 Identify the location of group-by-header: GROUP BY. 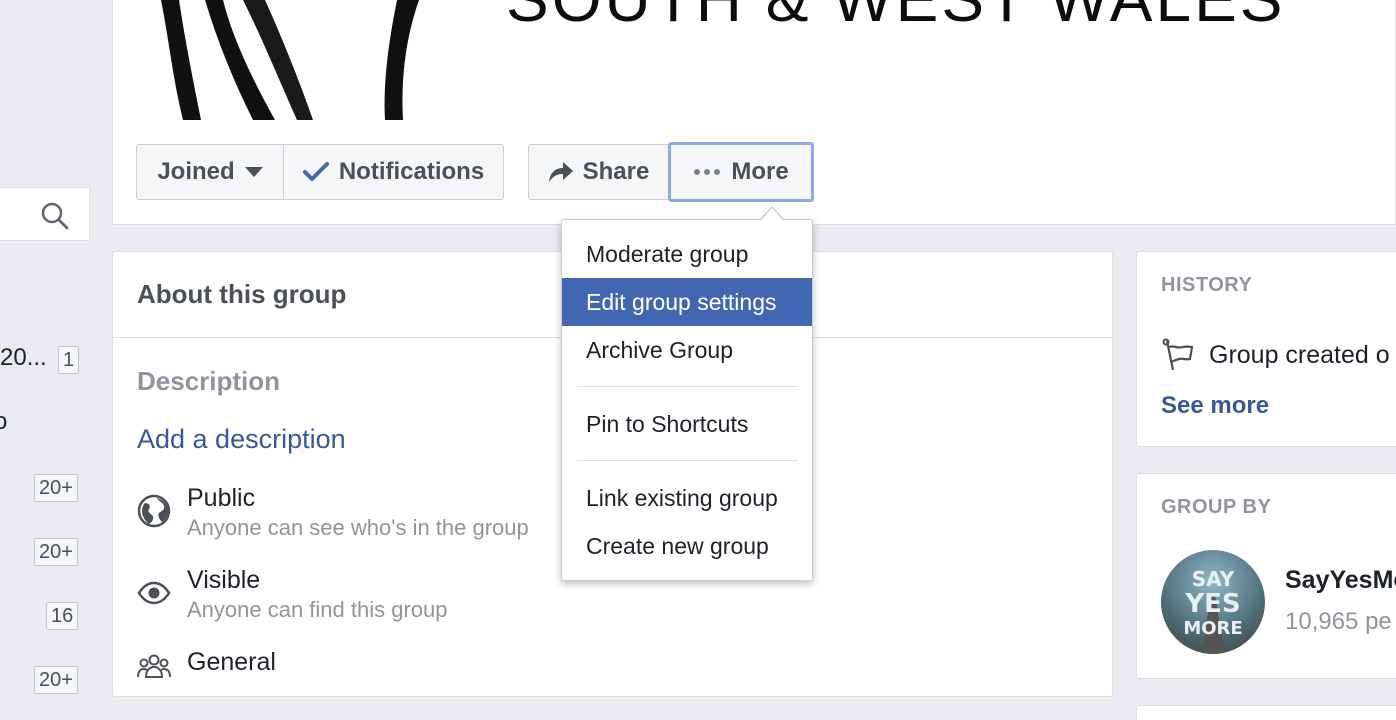
(1216, 507).